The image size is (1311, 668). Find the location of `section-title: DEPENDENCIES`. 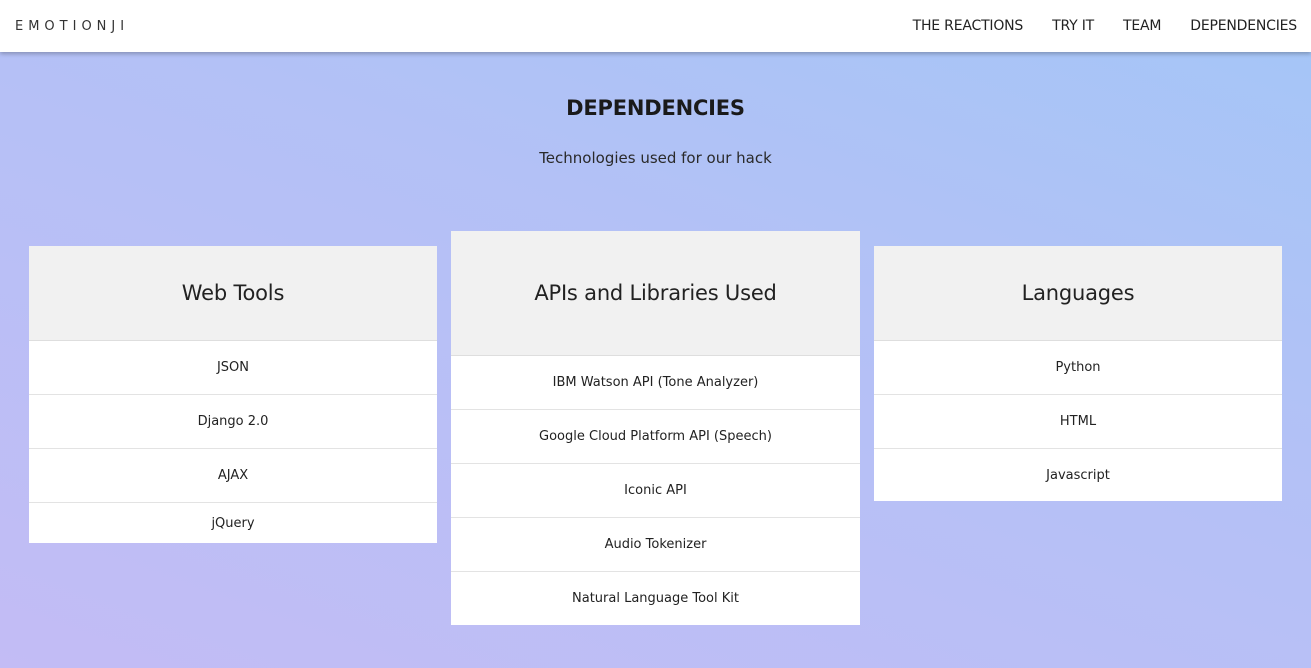

section-title: DEPENDENCIES is located at coordinates (655, 108).